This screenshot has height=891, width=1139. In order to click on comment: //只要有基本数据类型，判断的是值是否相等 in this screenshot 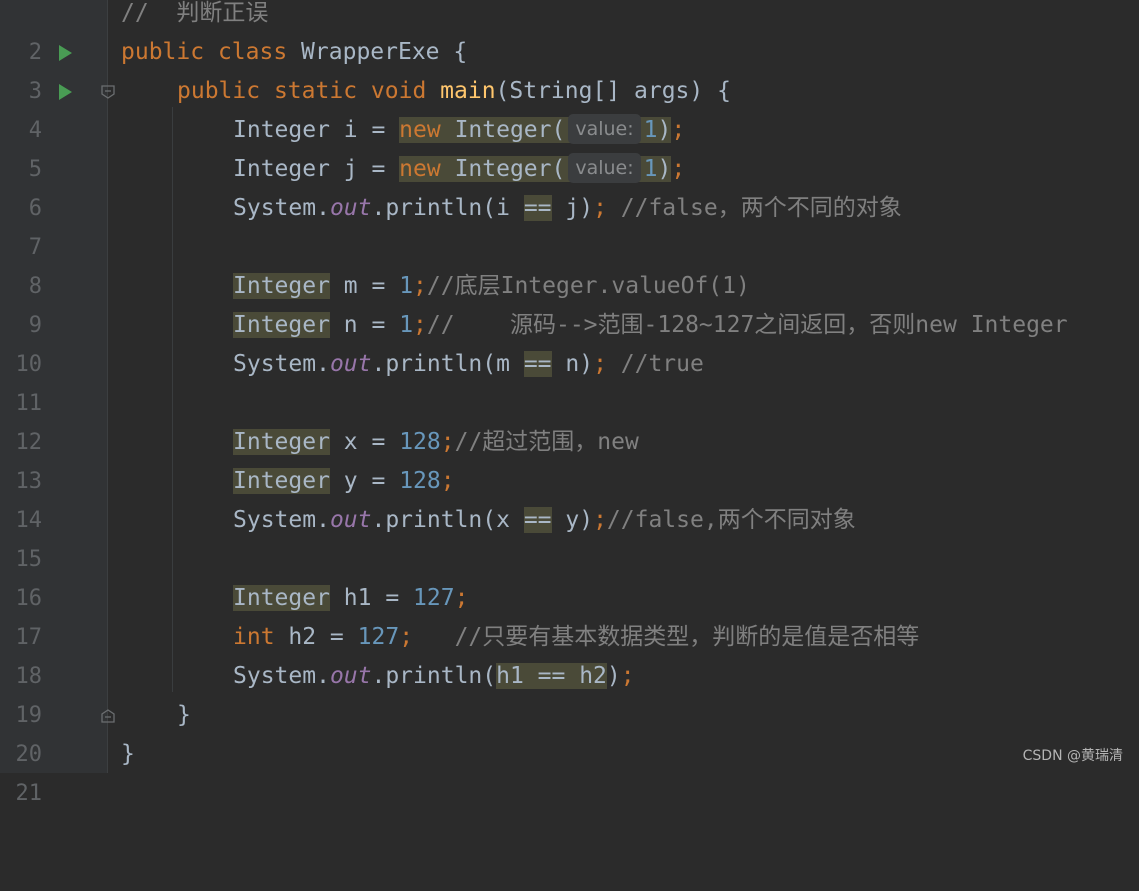, I will do `click(666, 637)`.